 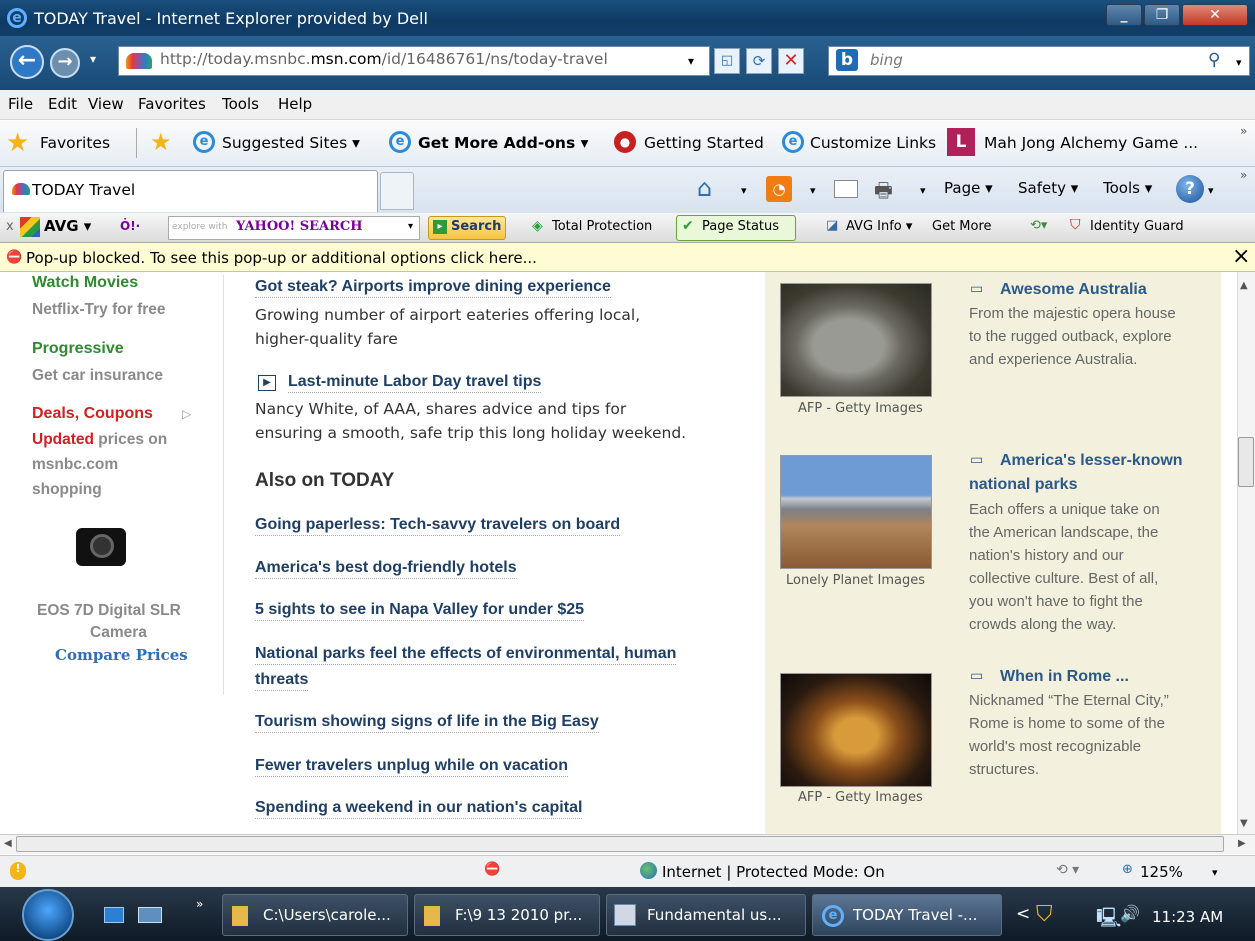 I want to click on camera-title-line1: EOS 7D Digital SLR, so click(x=109, y=611).